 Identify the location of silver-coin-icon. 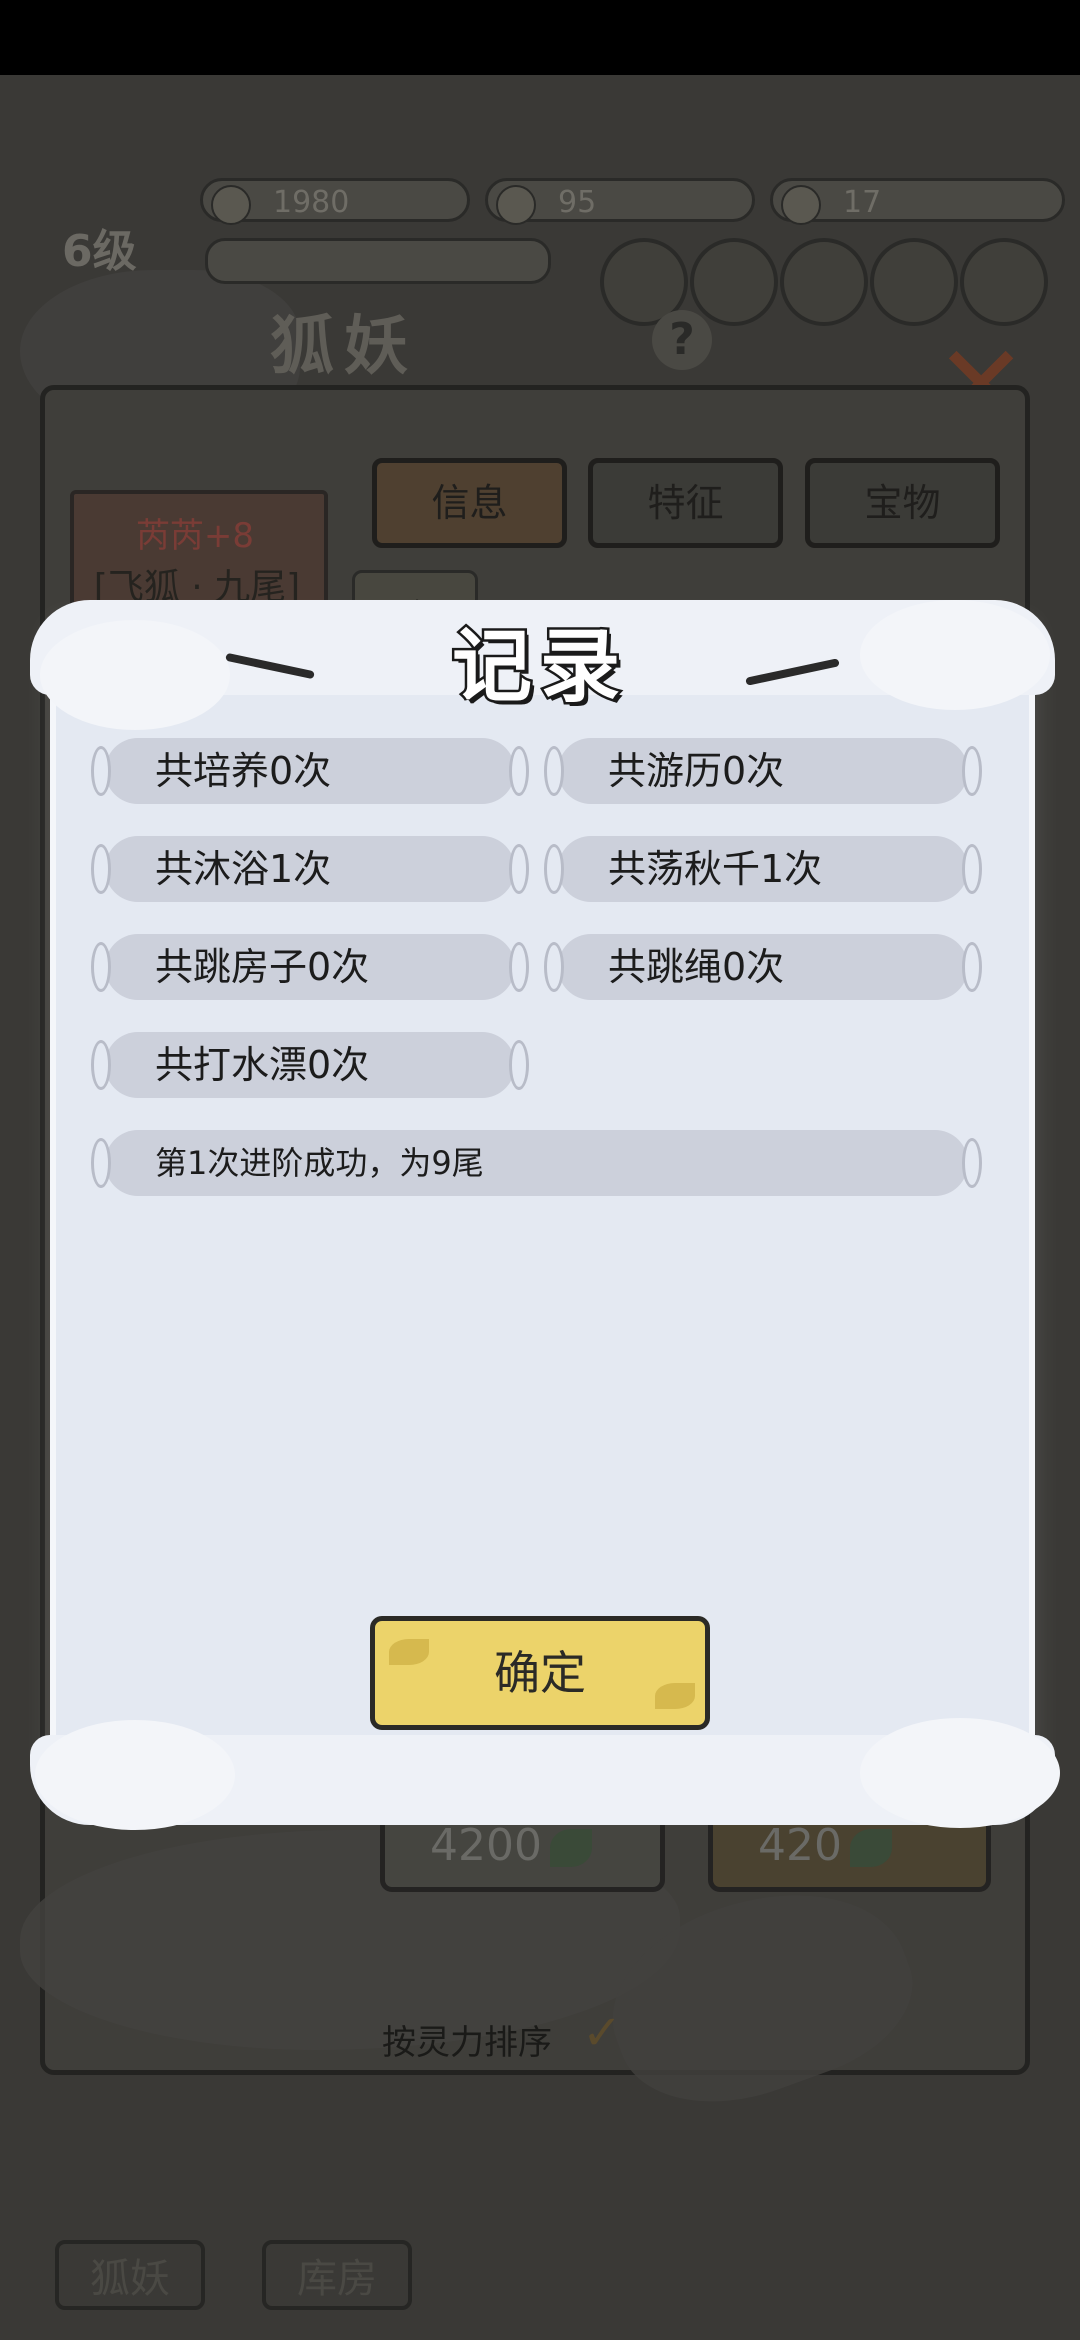
(231, 205).